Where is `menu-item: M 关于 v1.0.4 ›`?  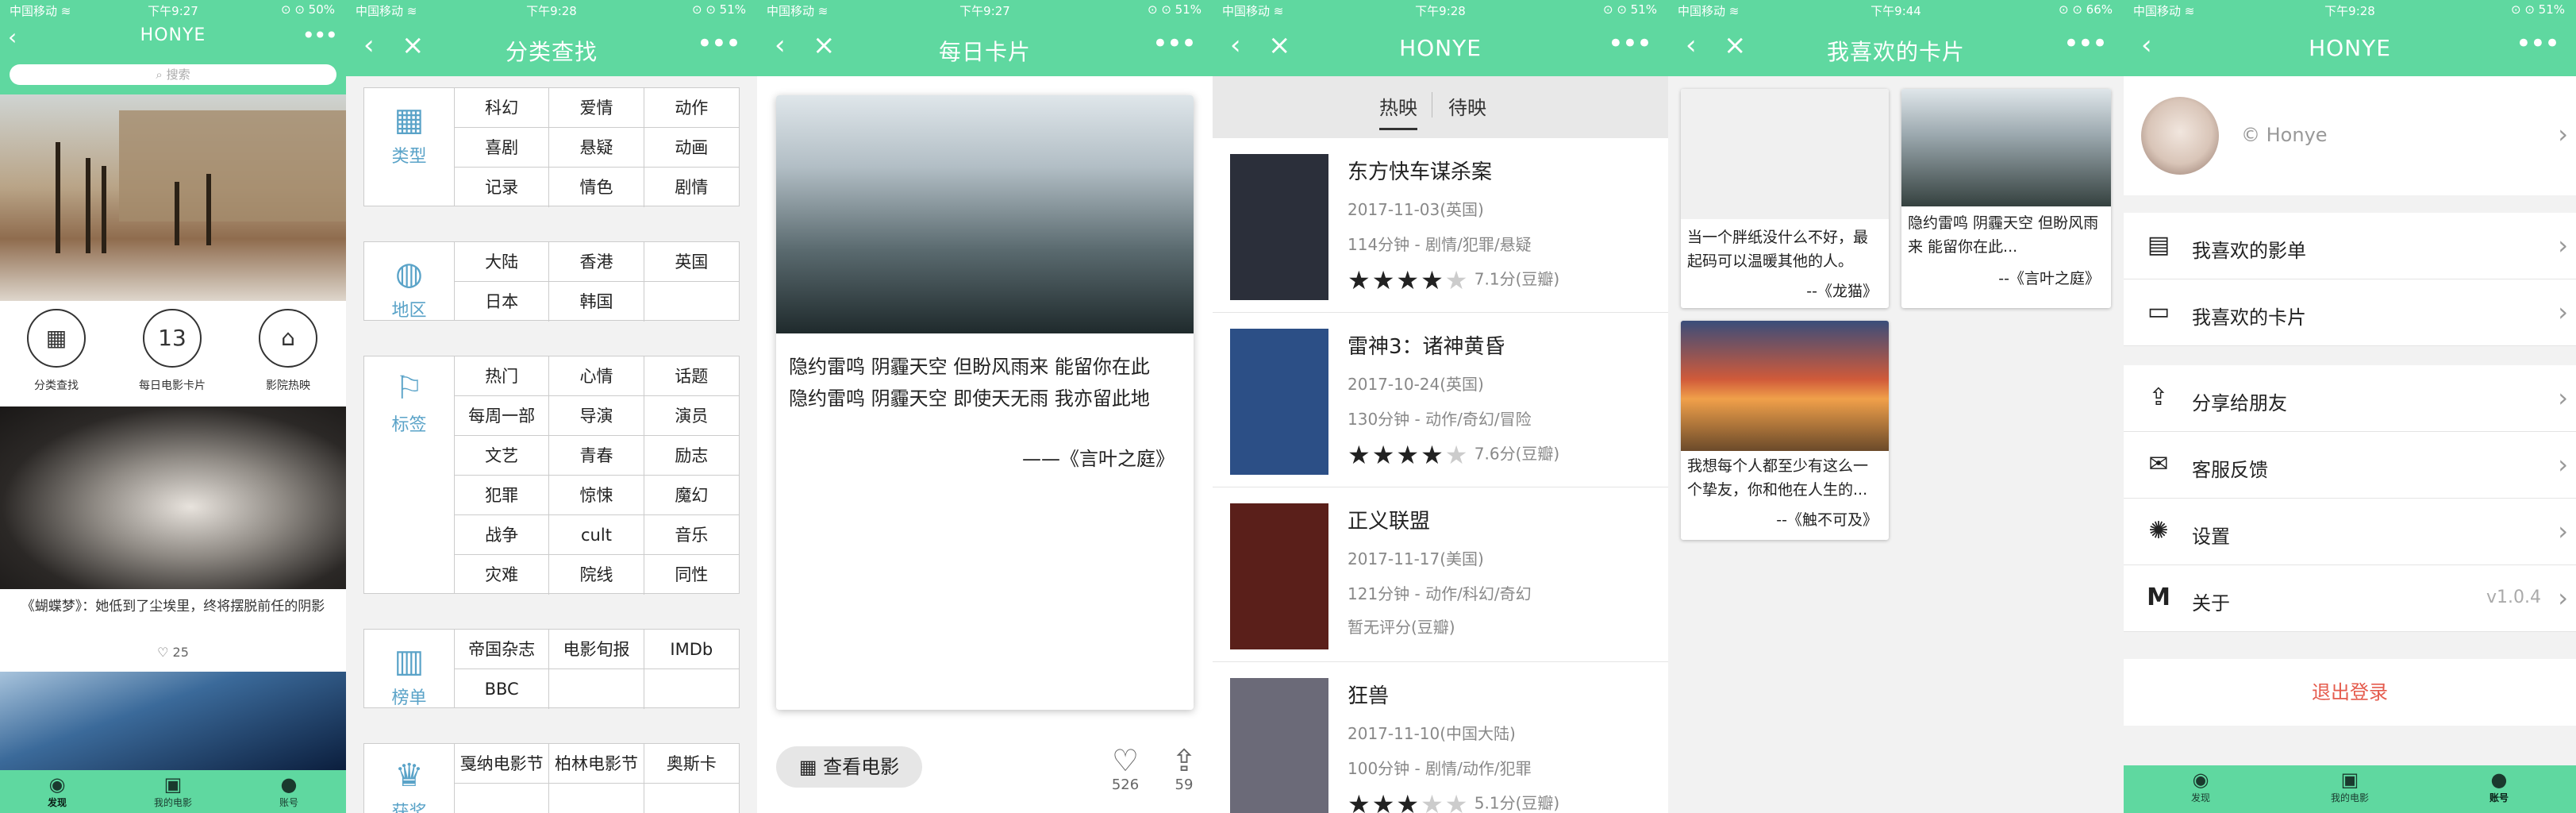
menu-item: M 关于 v1.0.4 › is located at coordinates (2350, 598).